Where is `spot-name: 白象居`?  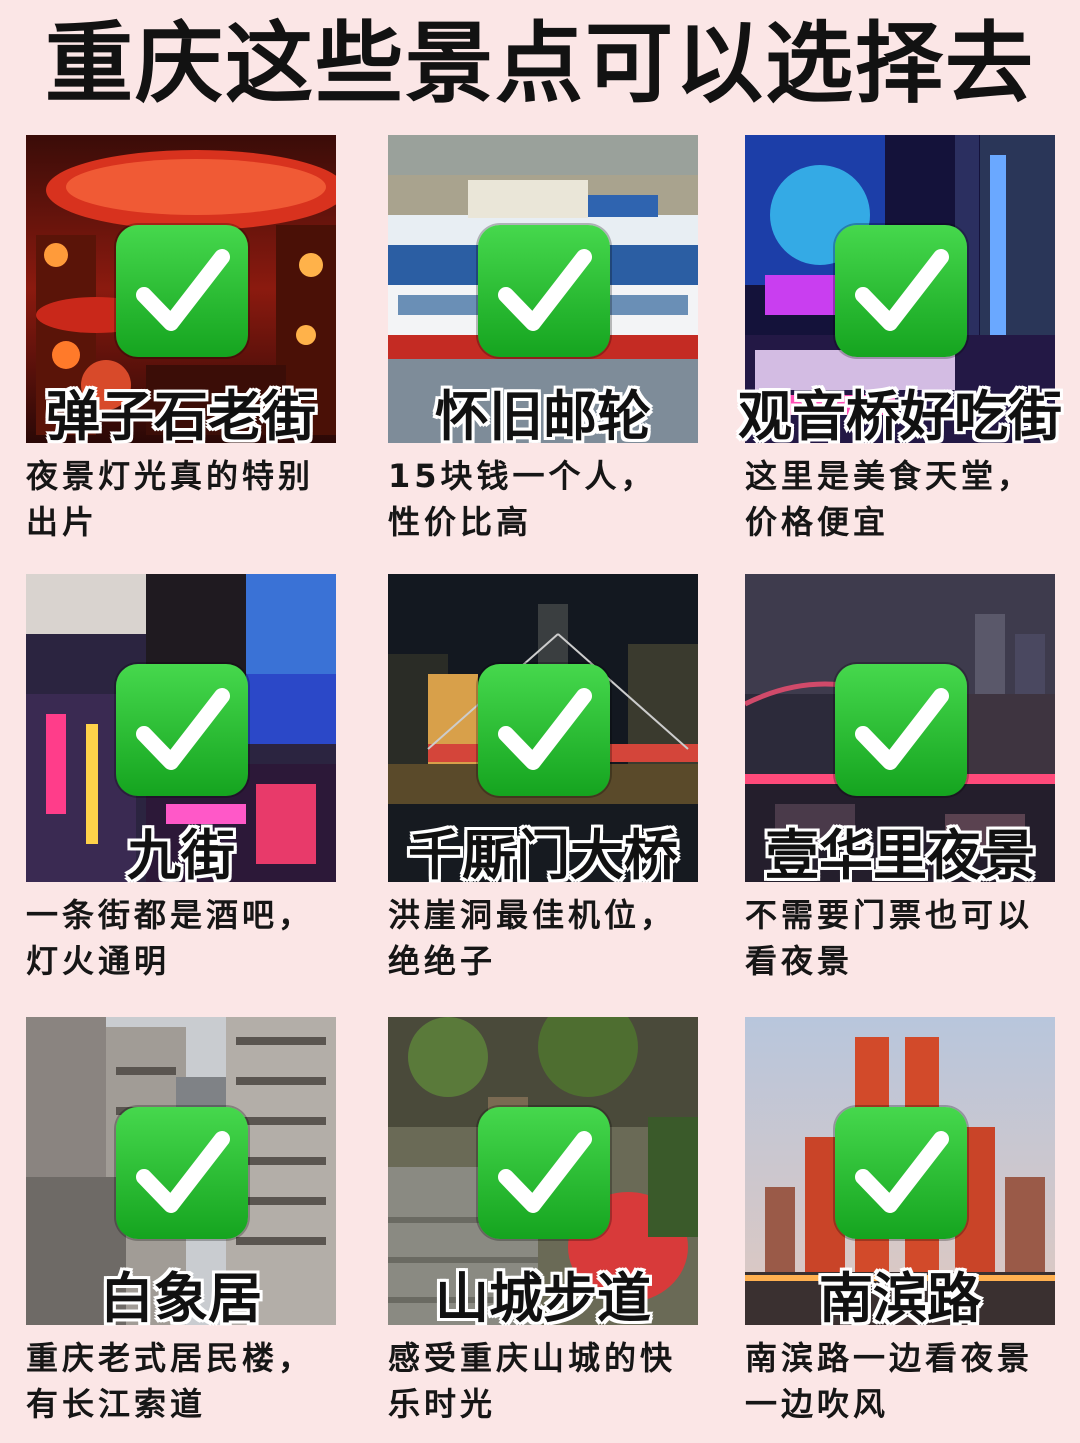
spot-name: 白象居 is located at coordinates (181, 1298).